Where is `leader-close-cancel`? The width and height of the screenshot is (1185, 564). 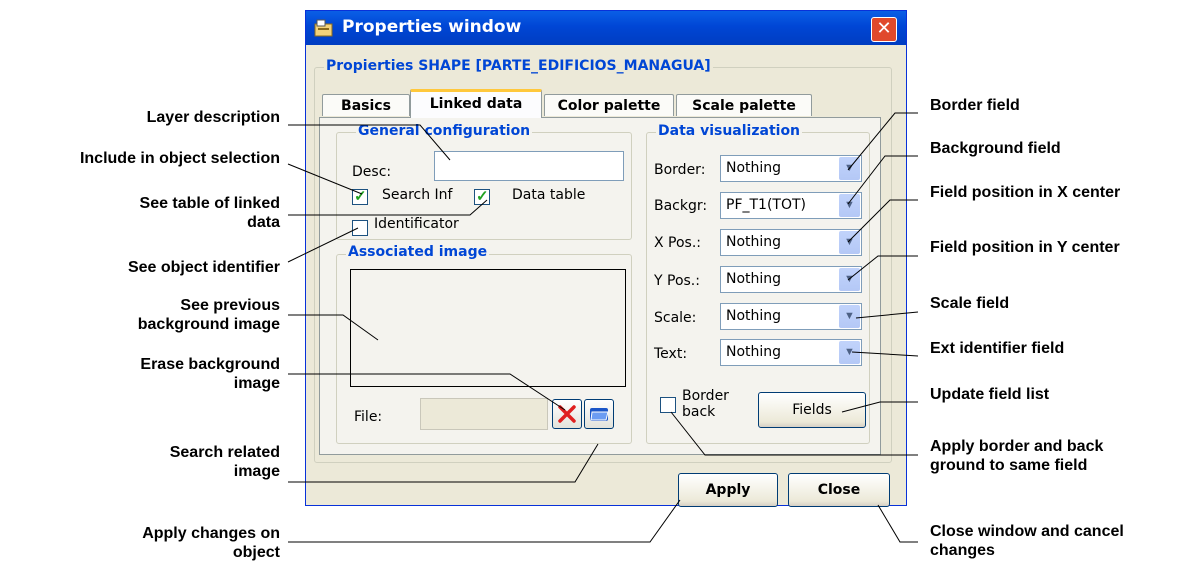
leader-close-cancel is located at coordinates (897, 523).